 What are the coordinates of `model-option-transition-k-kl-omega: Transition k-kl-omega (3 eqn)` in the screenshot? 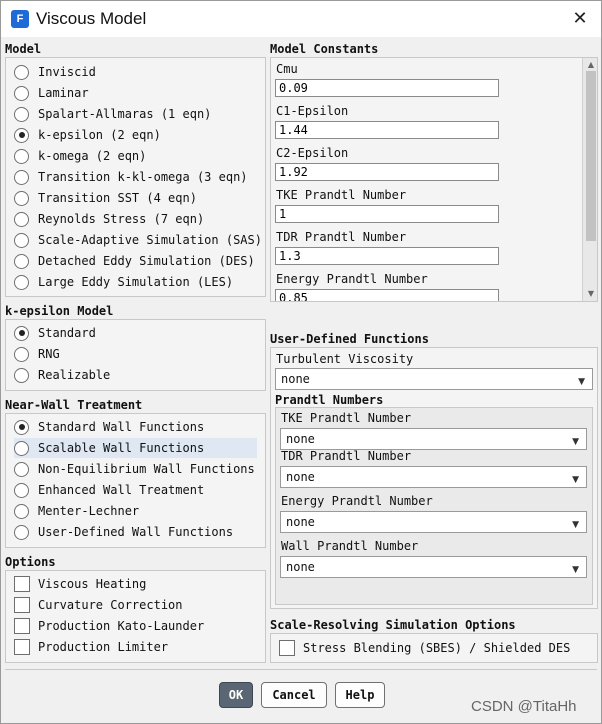 It's located at (131, 177).